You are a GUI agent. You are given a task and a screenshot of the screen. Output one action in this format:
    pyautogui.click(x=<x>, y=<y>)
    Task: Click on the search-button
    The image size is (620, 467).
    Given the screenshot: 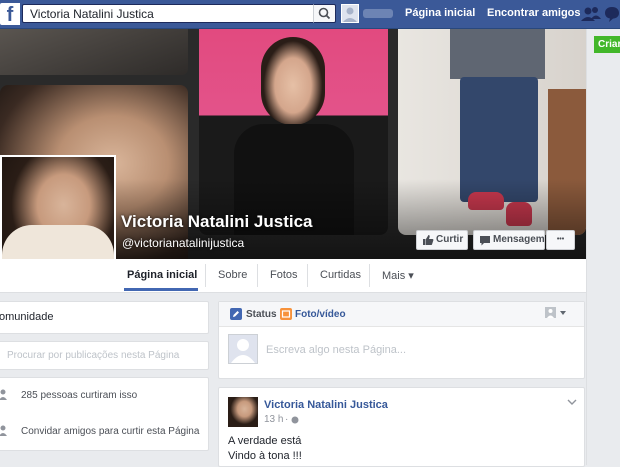 What is the action you would take?
    pyautogui.click(x=324, y=13)
    